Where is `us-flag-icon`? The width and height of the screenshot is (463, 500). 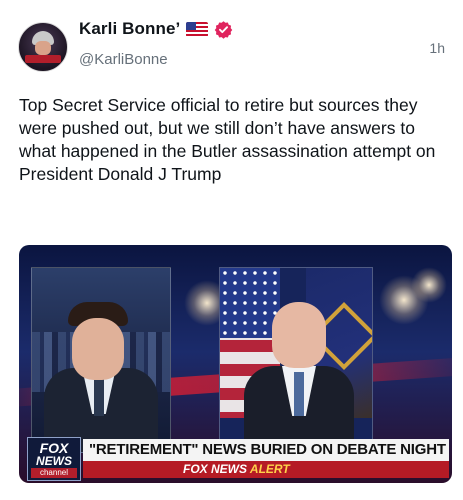
us-flag-icon is located at coordinates (197, 29).